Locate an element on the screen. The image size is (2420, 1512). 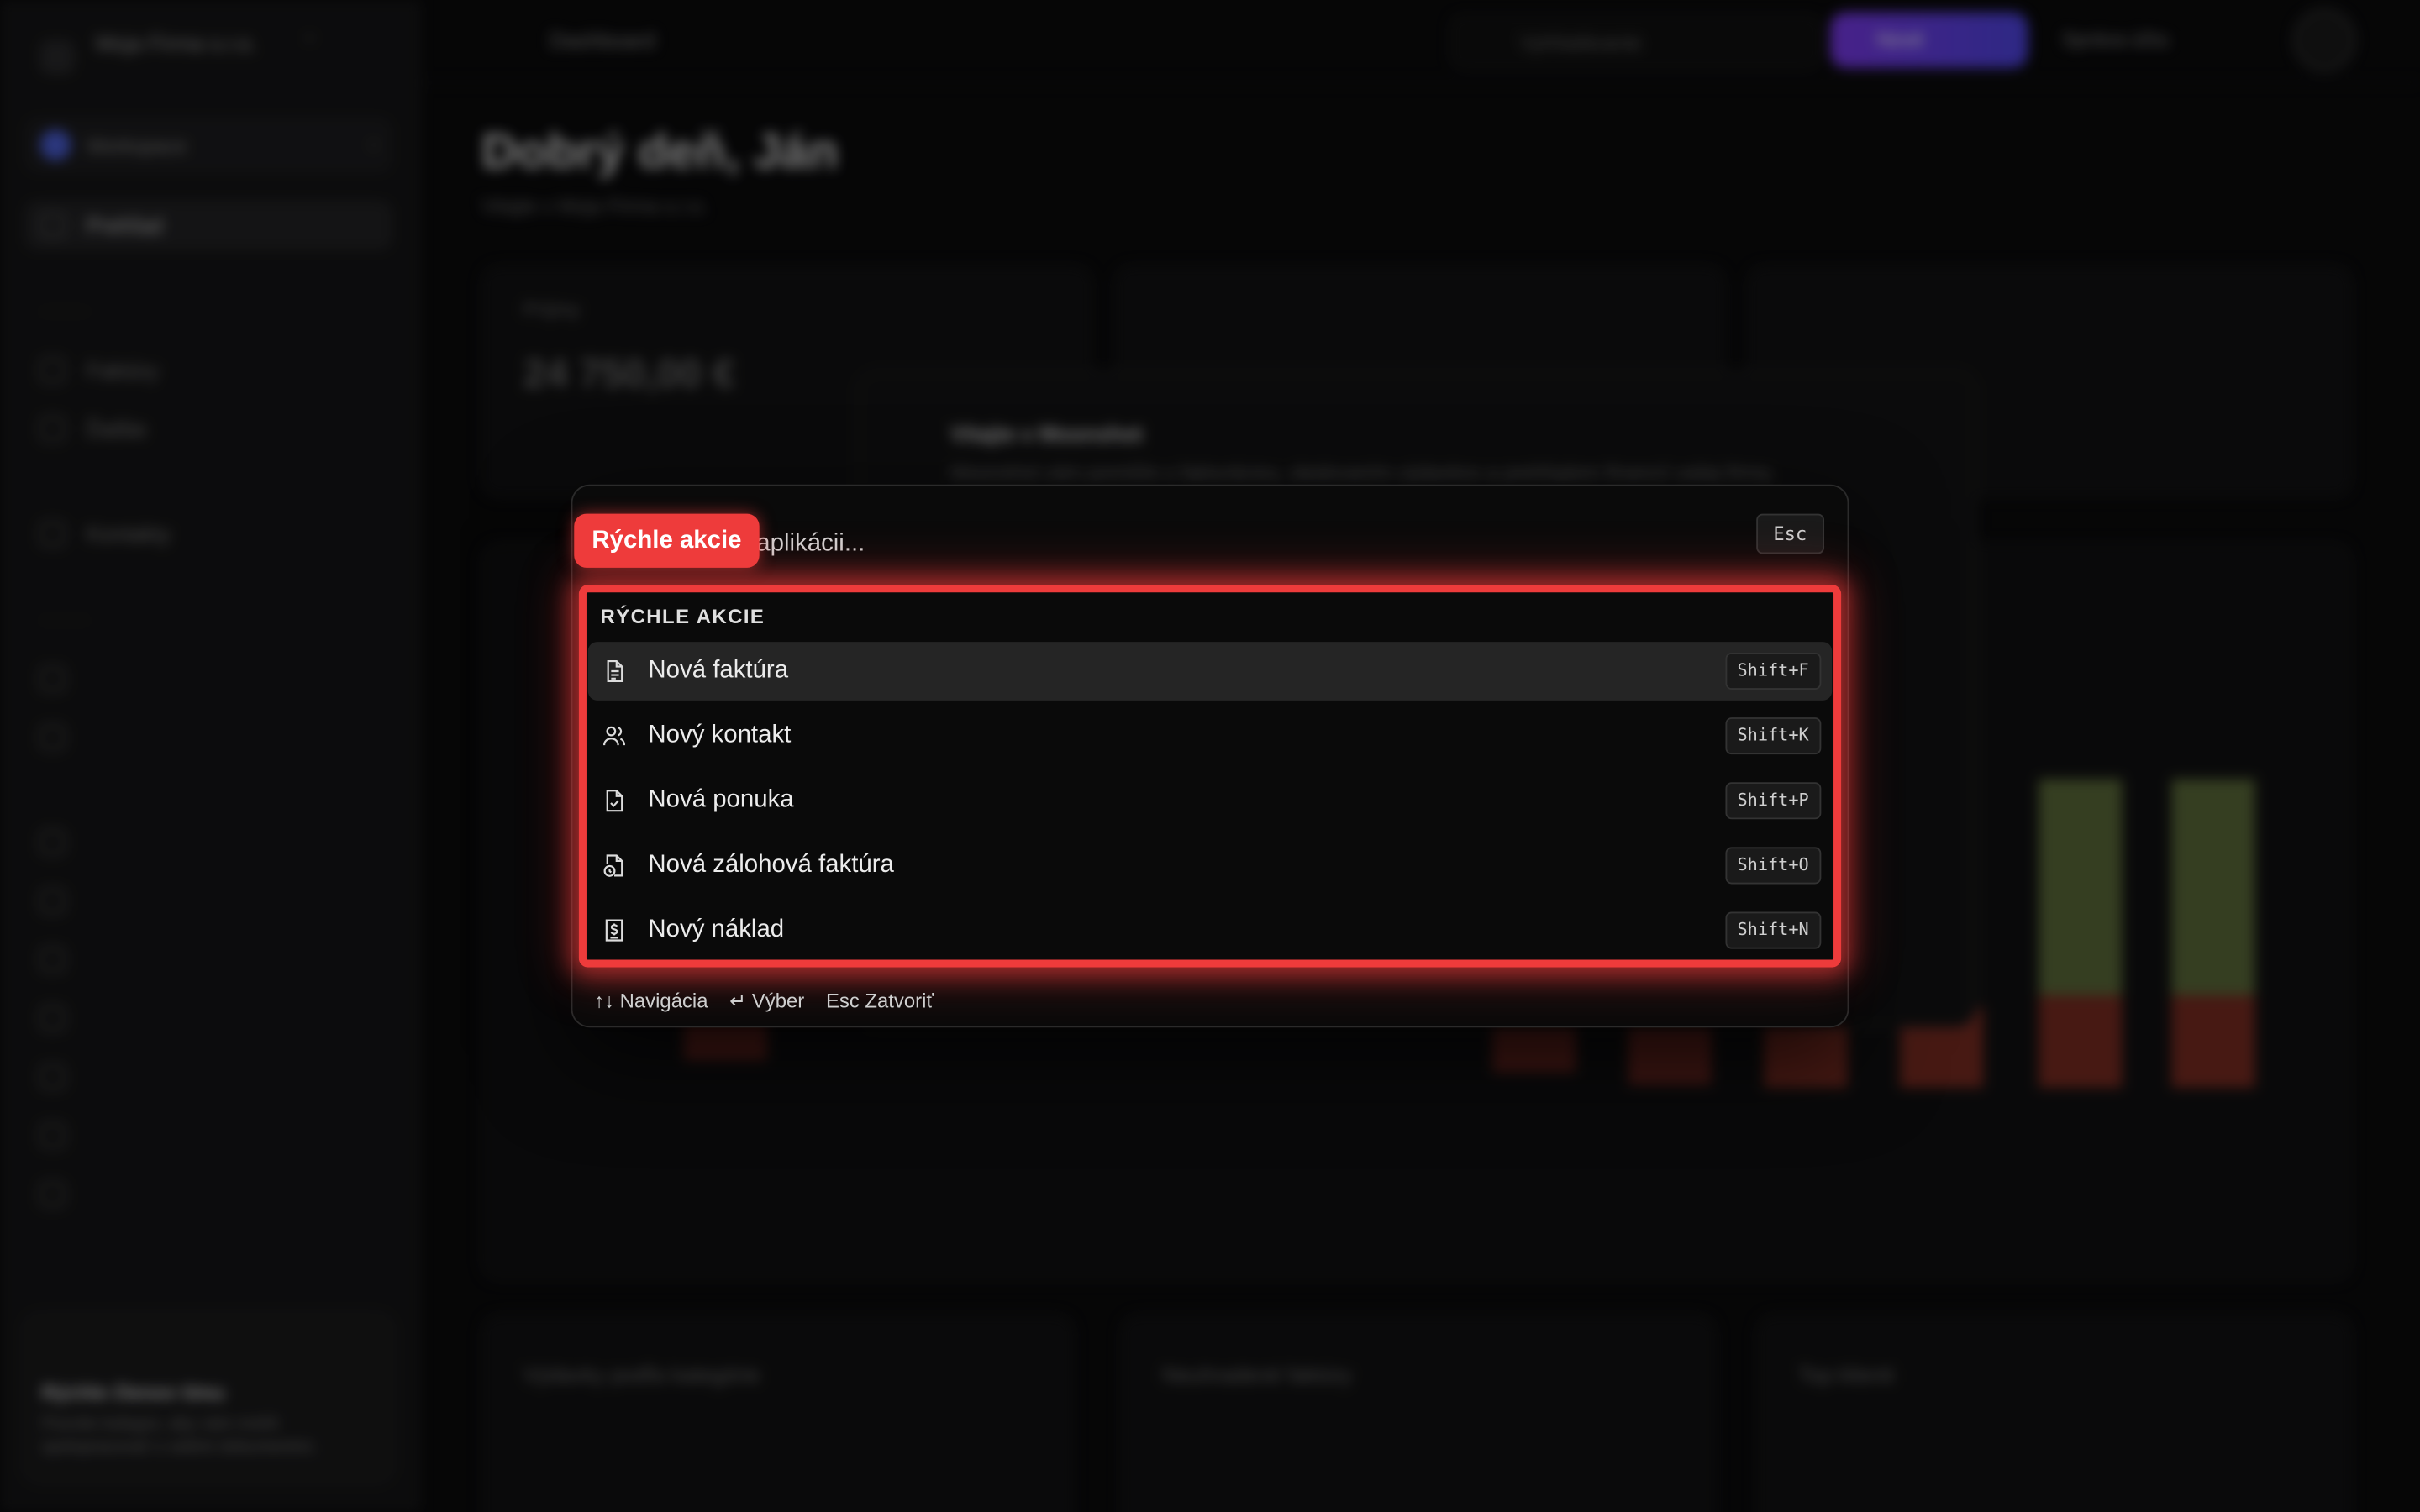
command-item-new-contact: Nový kontakt Shift+K is located at coordinates (1210, 735).